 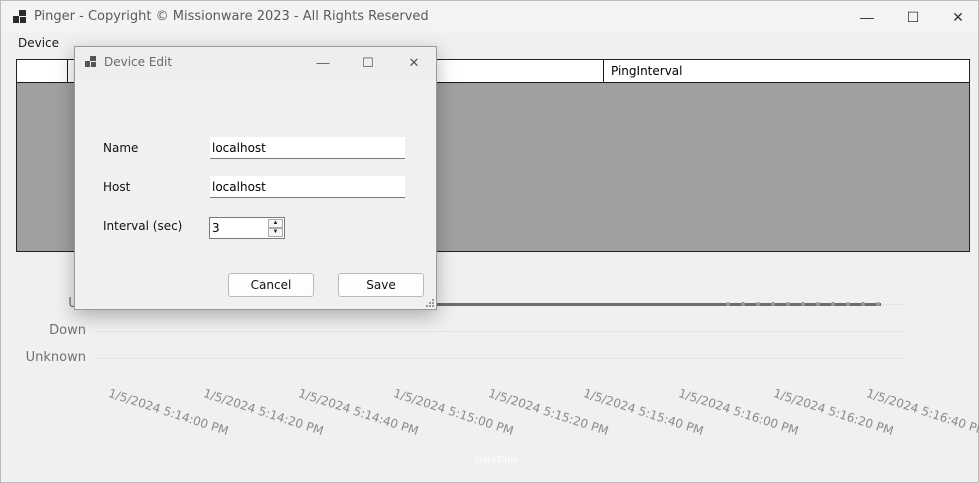 I want to click on resize-grip-icon, so click(x=430, y=303).